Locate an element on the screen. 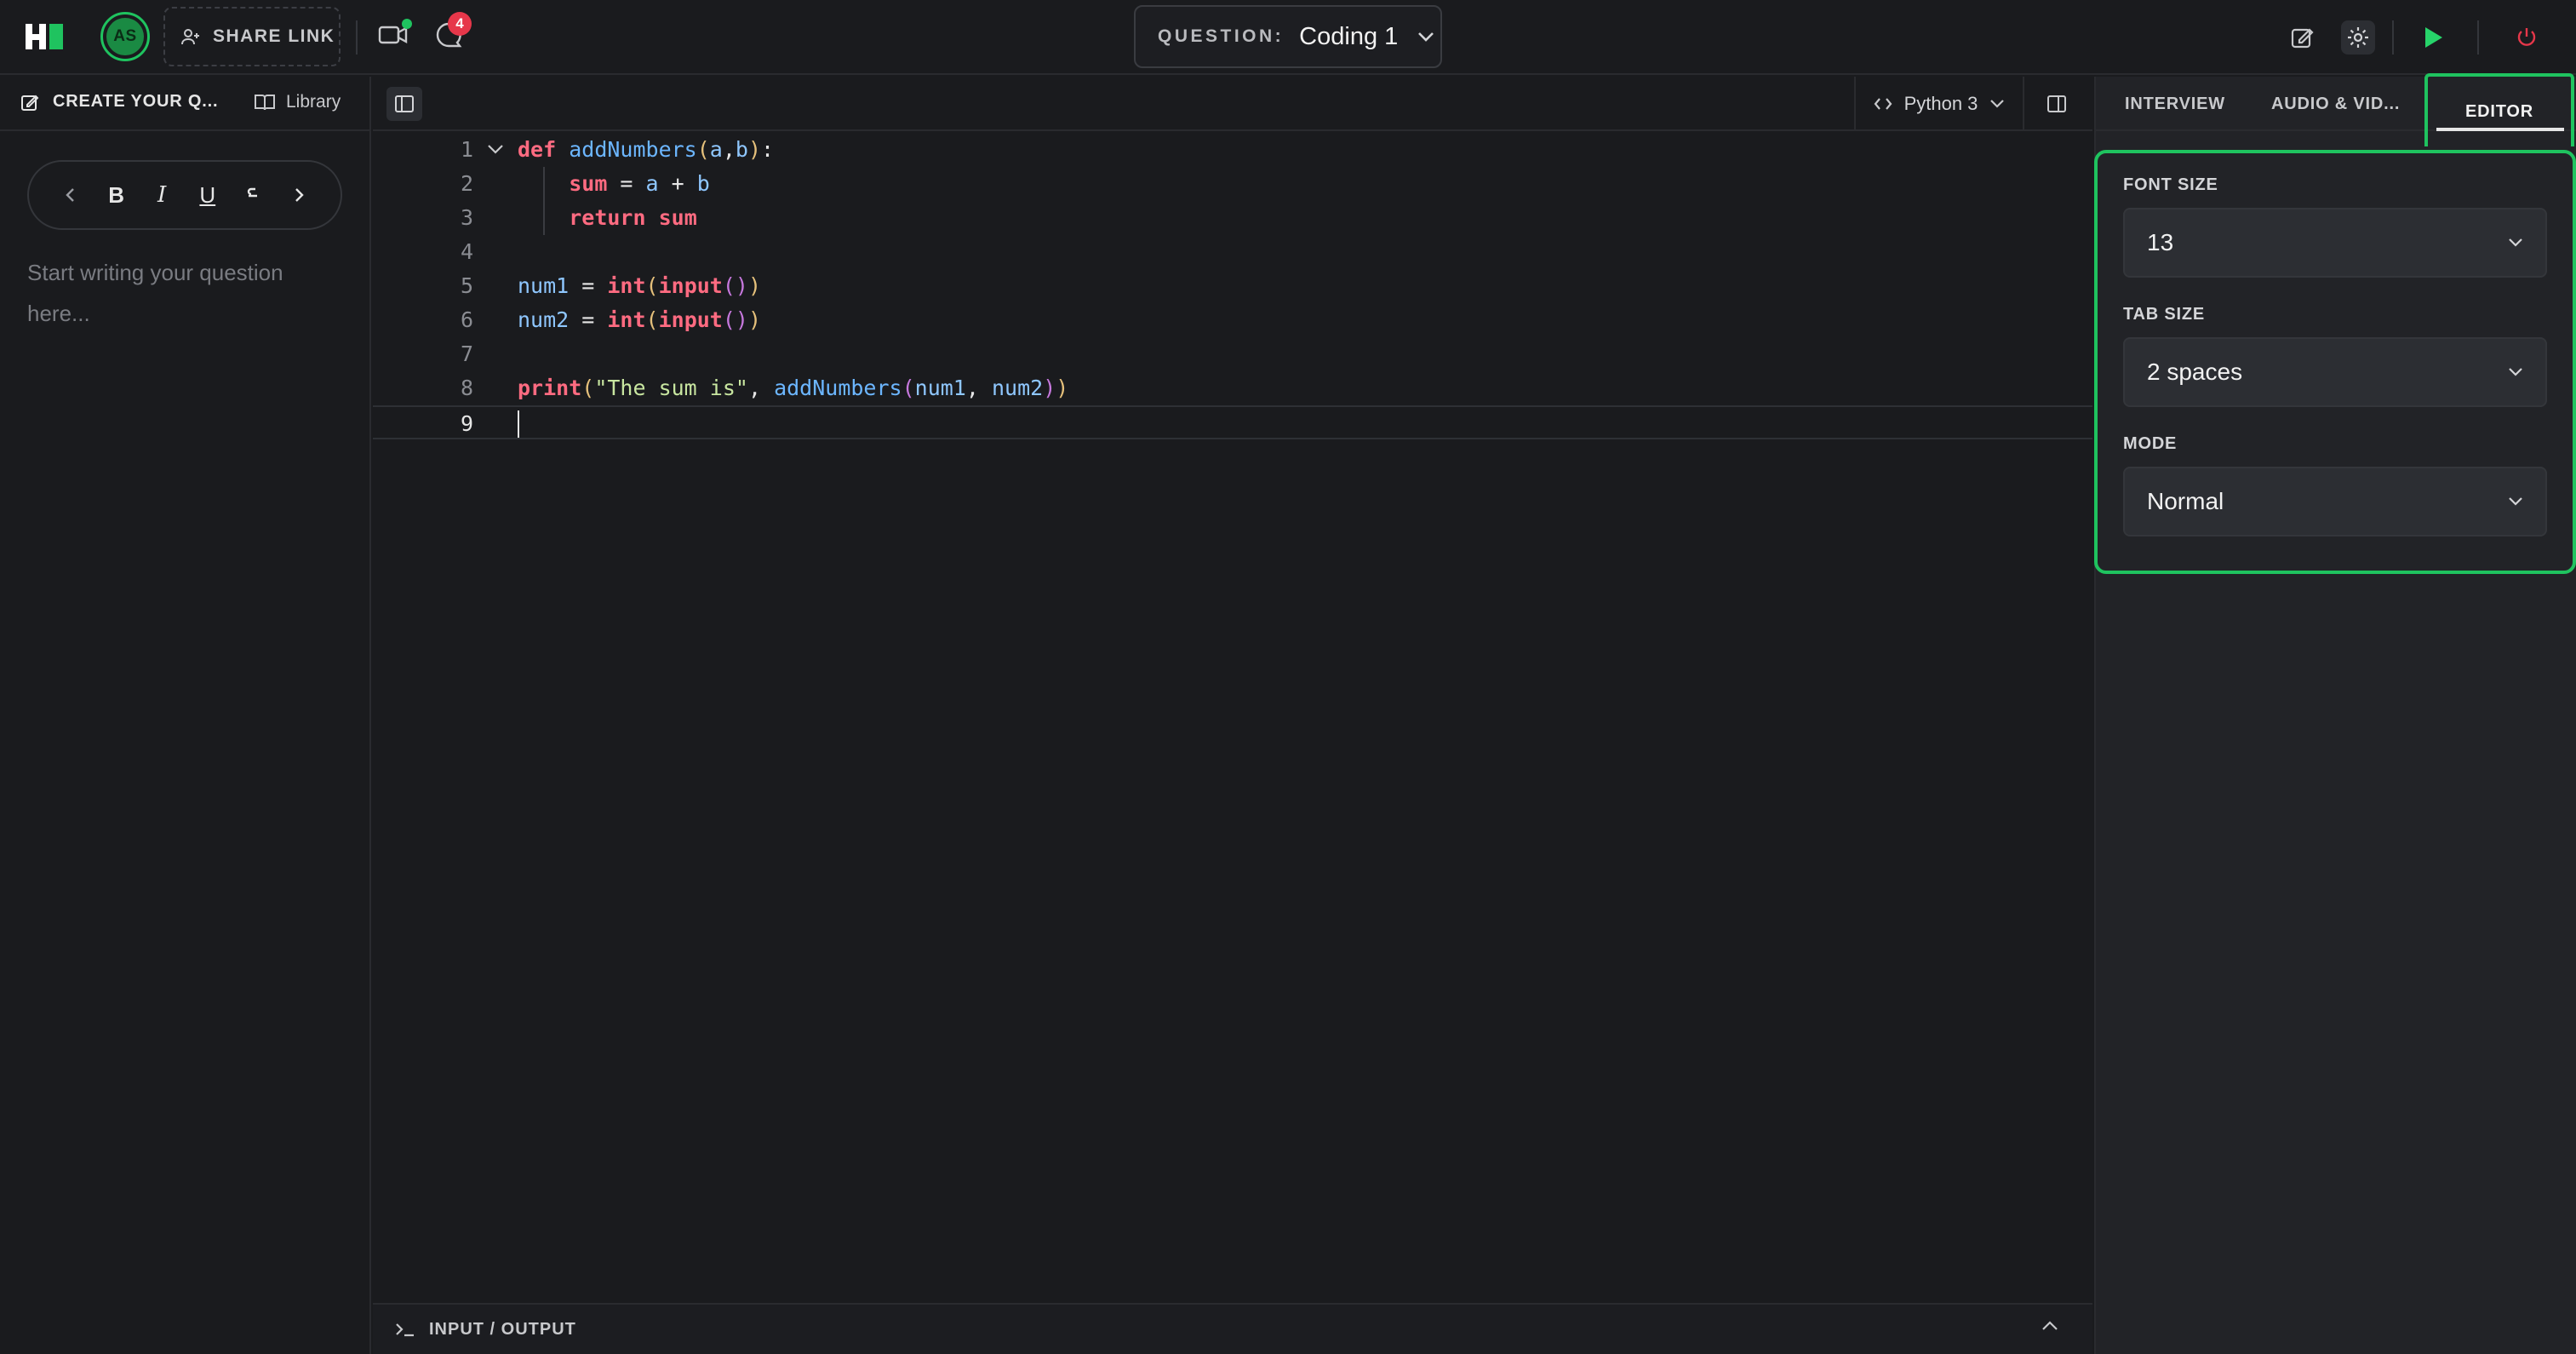 The height and width of the screenshot is (1354, 2576). line-number: 2 is located at coordinates (467, 183).